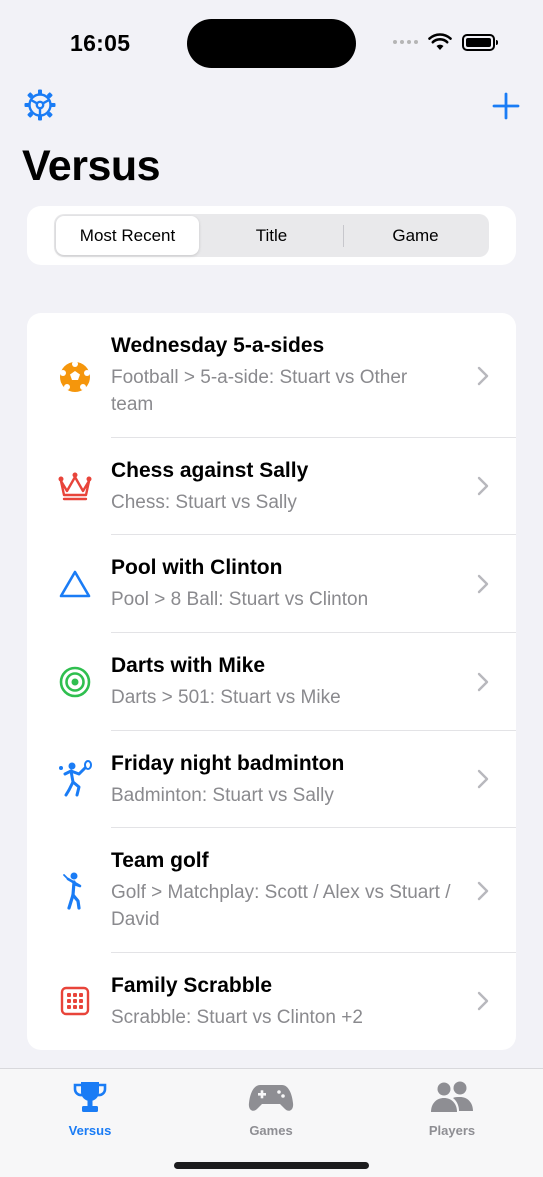  I want to click on tab-versus: Versus, so click(90, 1106).